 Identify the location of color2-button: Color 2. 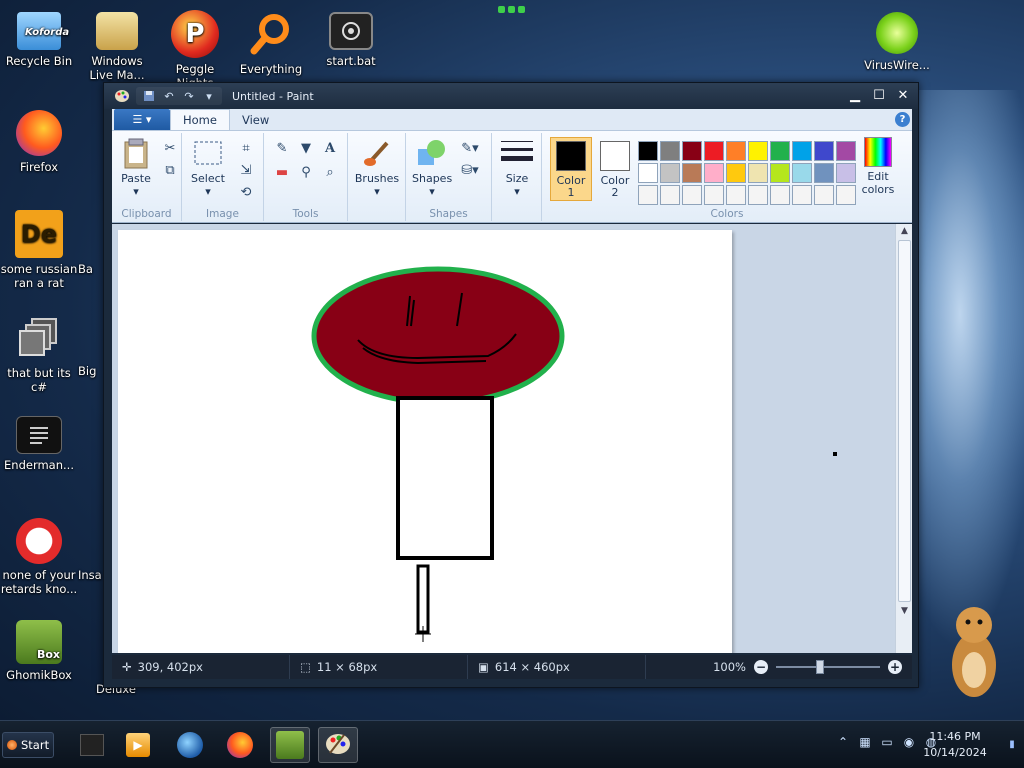
(615, 169).